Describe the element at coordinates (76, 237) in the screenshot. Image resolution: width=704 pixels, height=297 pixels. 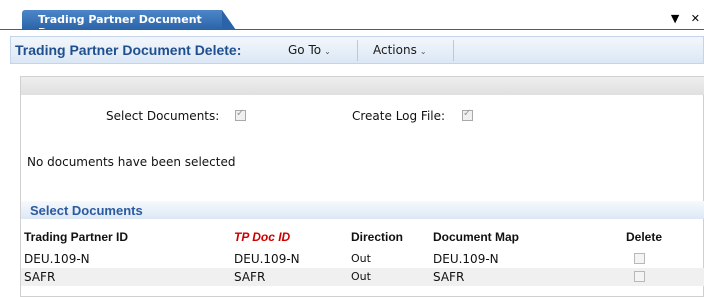
I see `col-header-trading-partner-id: Trading Partner ID` at that location.